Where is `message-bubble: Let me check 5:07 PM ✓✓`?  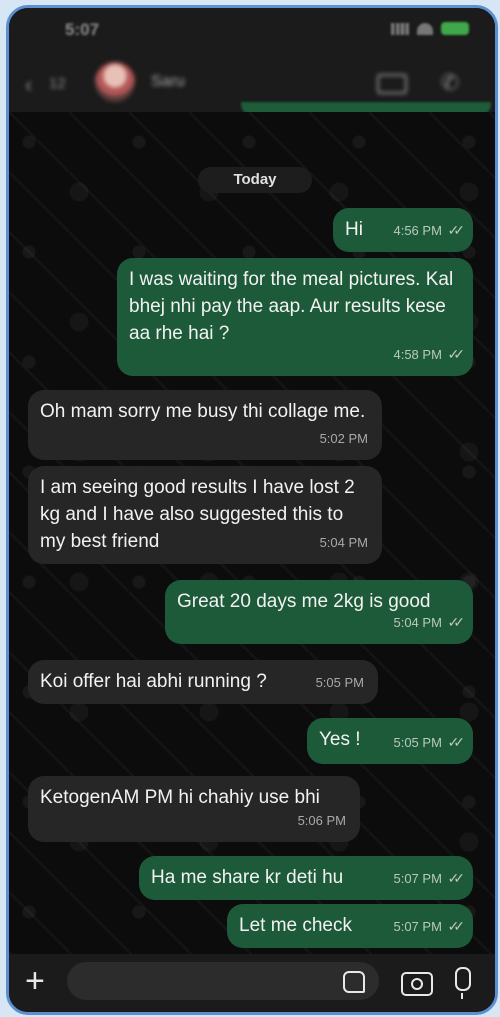
message-bubble: Let me check 5:07 PM ✓✓ is located at coordinates (350, 926).